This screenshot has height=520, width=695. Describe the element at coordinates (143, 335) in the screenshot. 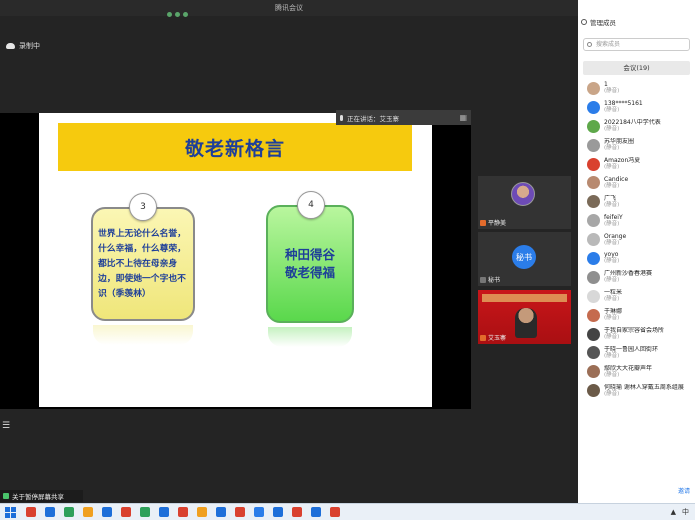

I see `card-reflection` at that location.